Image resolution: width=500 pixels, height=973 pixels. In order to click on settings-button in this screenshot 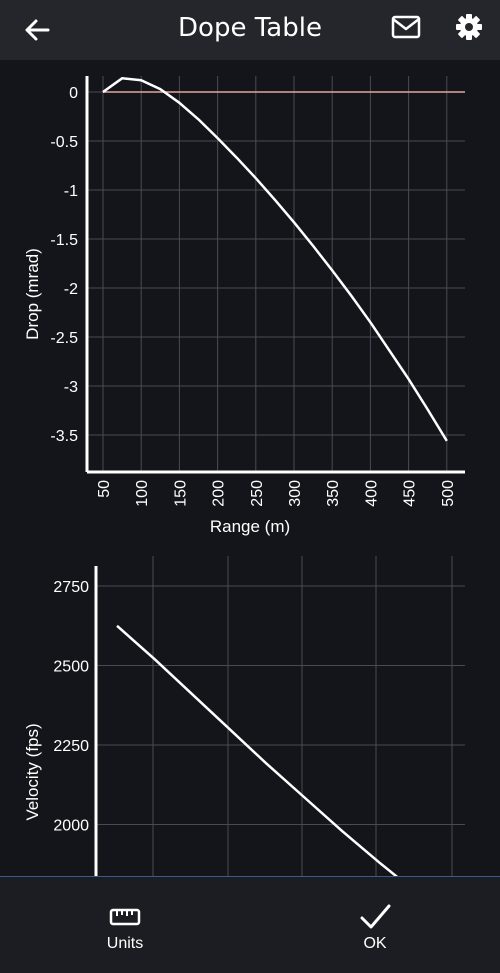, I will do `click(469, 27)`.